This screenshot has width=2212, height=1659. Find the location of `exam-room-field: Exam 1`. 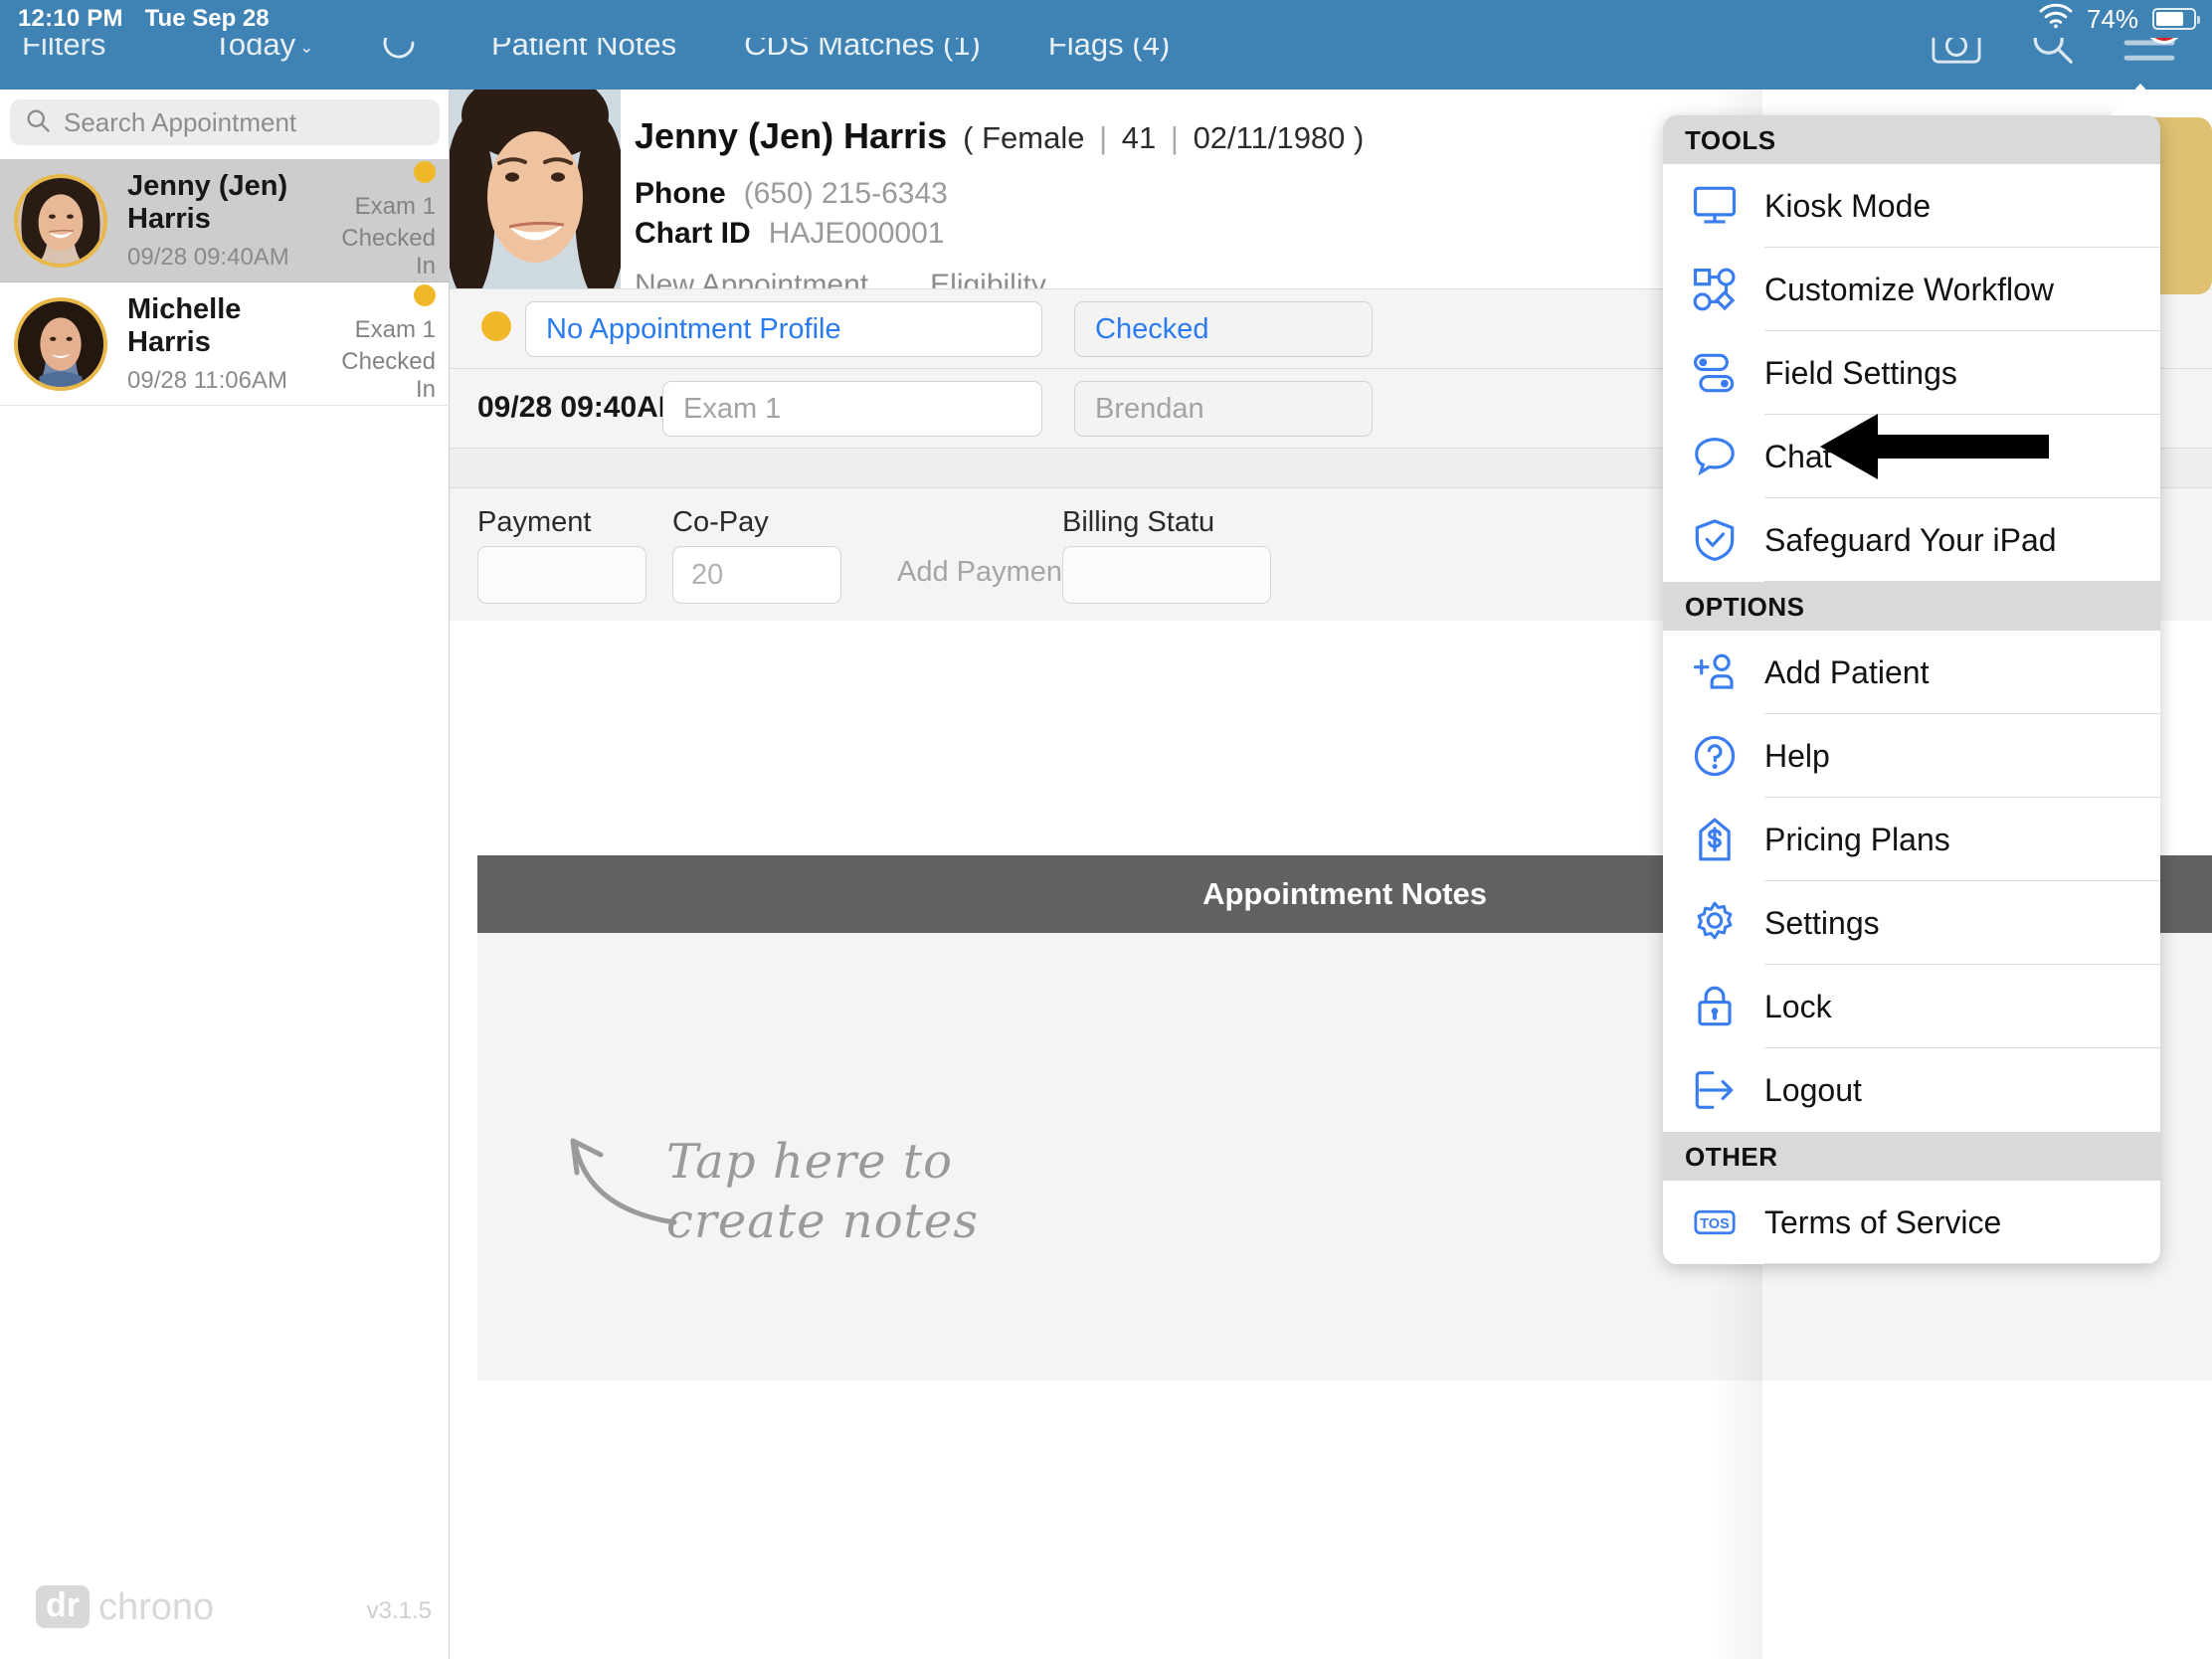

exam-room-field: Exam 1 is located at coordinates (852, 409).